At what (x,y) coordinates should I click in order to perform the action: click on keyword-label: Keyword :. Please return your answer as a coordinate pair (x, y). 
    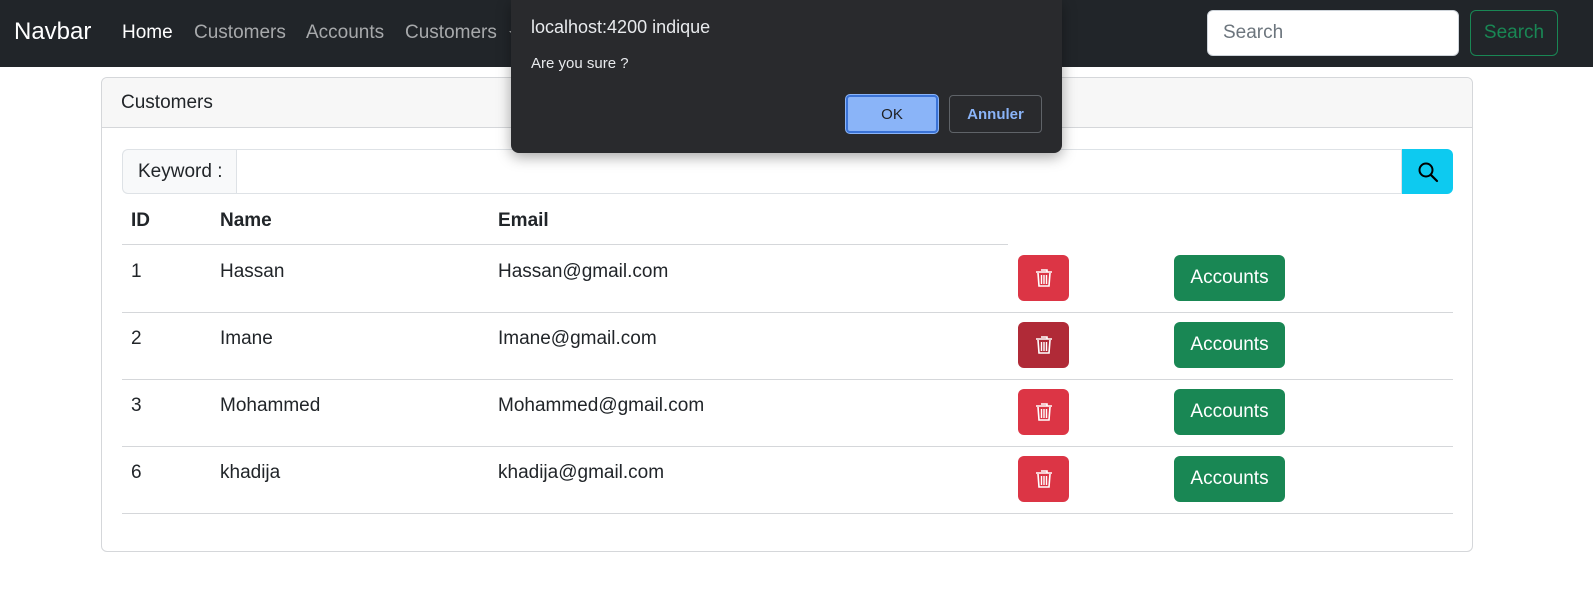
    Looking at the image, I should click on (179, 171).